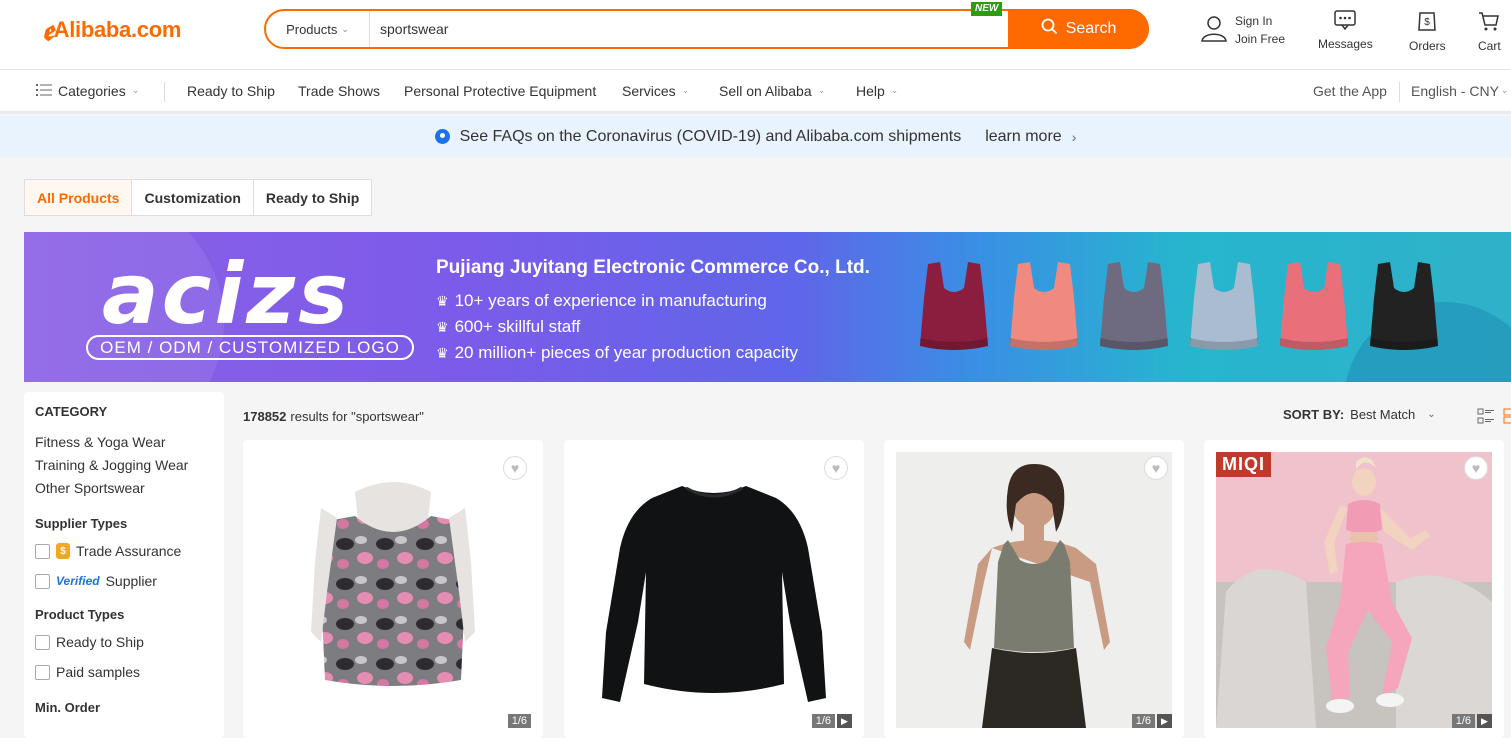 This screenshot has width=1511, height=738. I want to click on nav-sell-on-alibaba: Sell on Alibaba ⌄, so click(772, 91).